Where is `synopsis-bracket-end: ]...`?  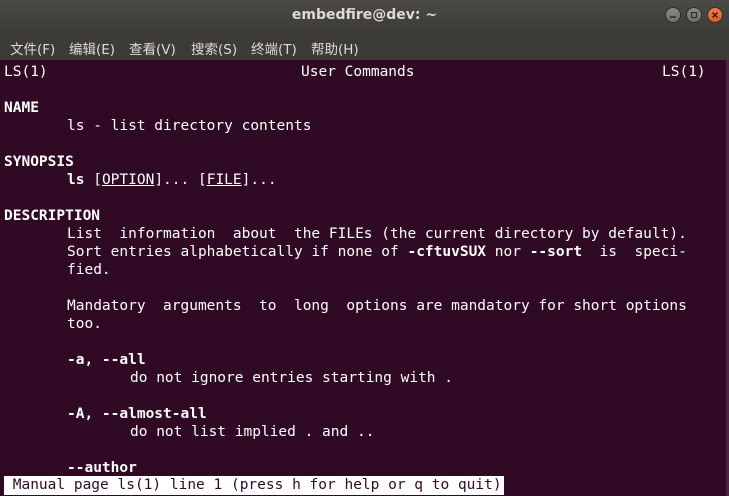 synopsis-bracket-end: ]... is located at coordinates (259, 180).